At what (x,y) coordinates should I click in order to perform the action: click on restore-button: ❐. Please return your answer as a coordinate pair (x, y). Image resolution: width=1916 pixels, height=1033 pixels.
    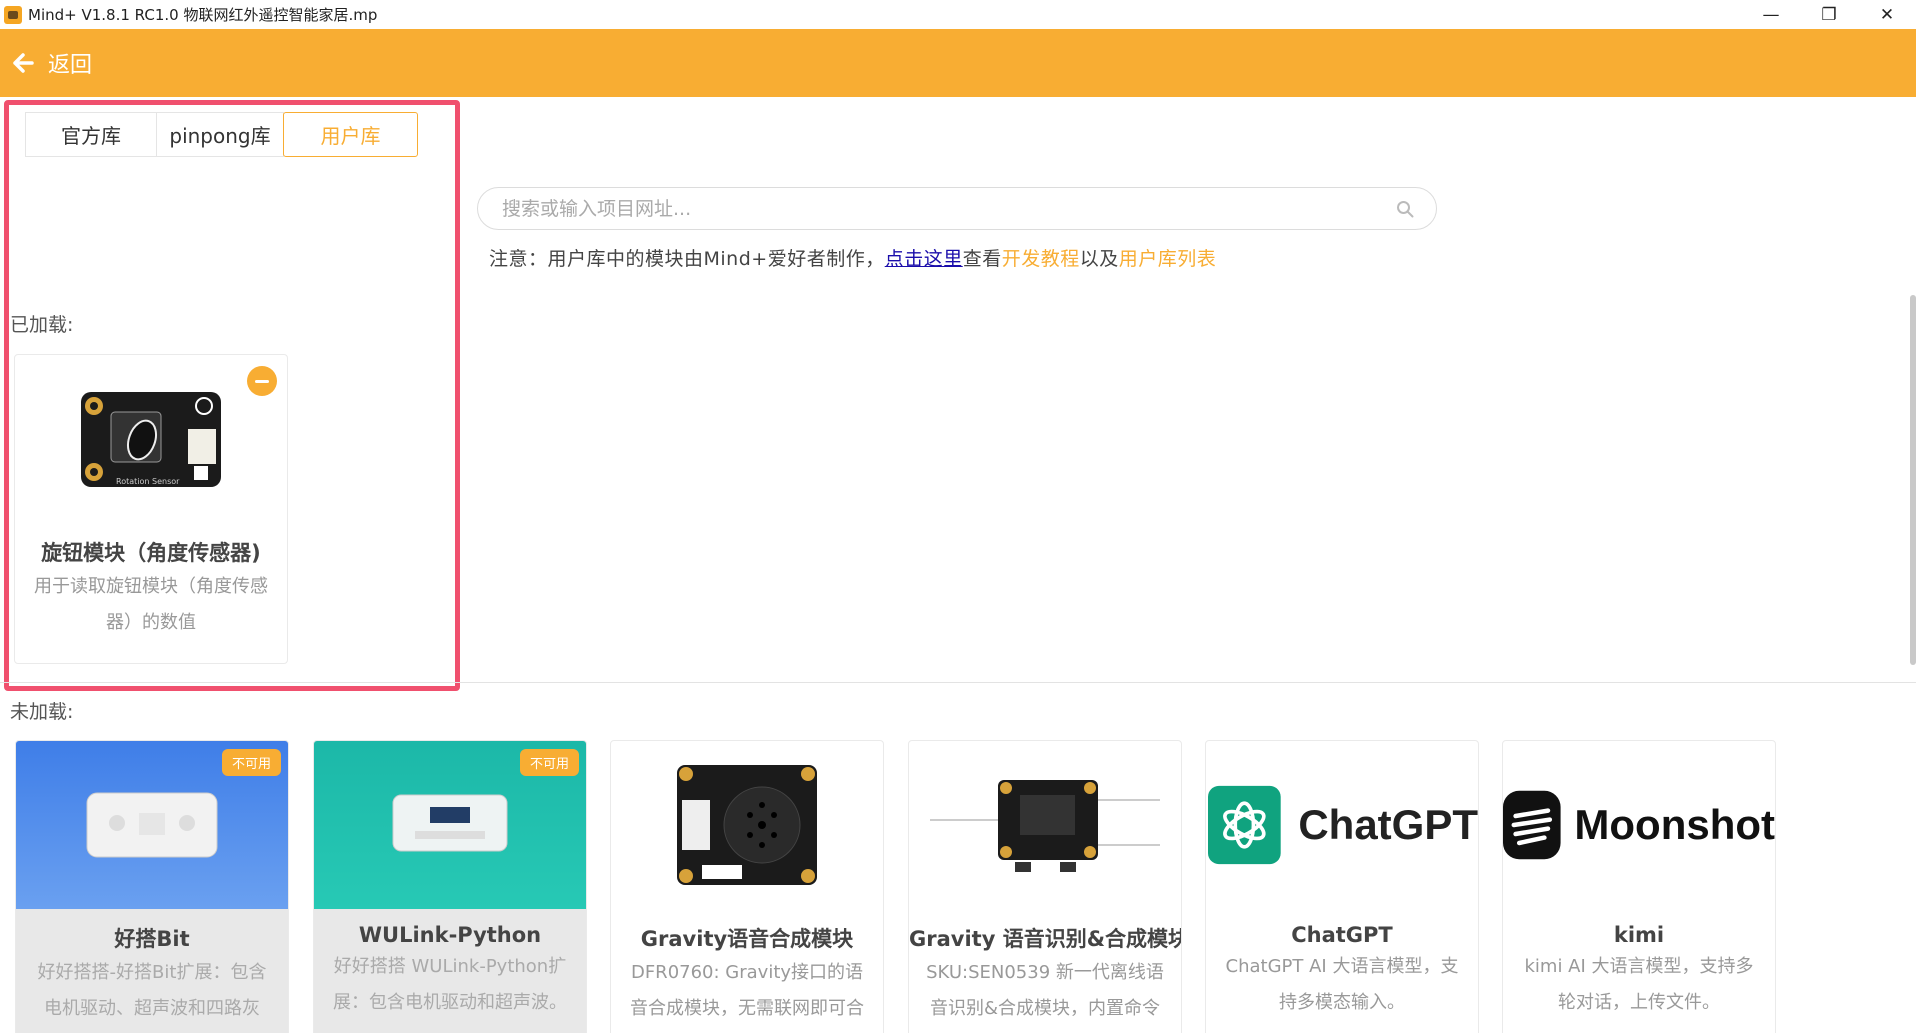
    Looking at the image, I should click on (1829, 14).